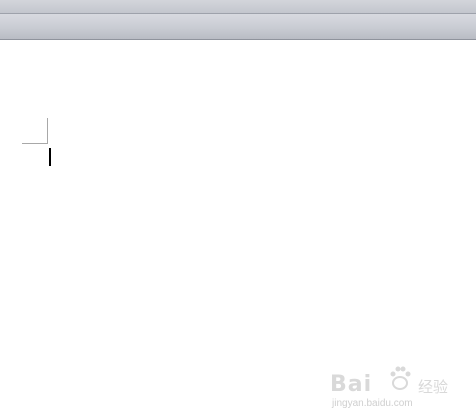  What do you see at coordinates (400, 378) in the screenshot?
I see `paw-icon` at bounding box center [400, 378].